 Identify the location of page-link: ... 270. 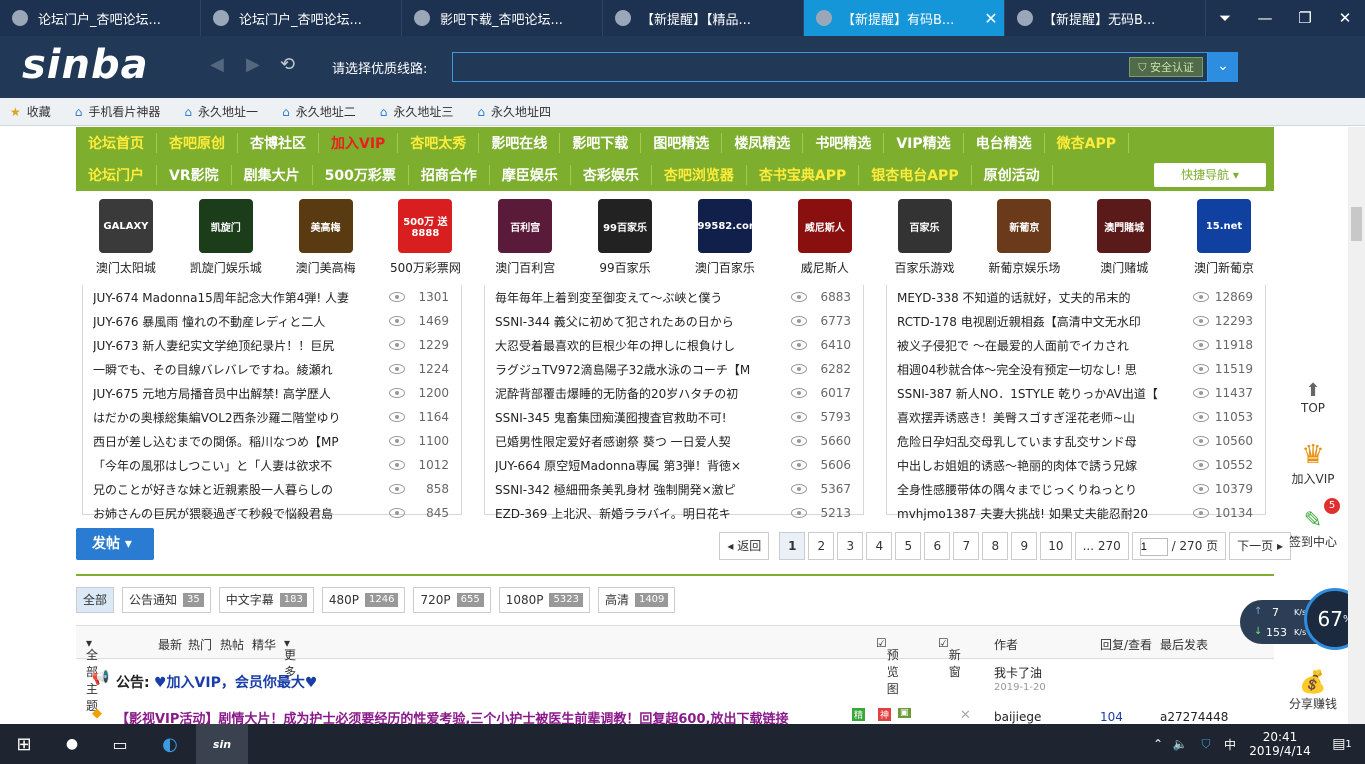
(1101, 546).